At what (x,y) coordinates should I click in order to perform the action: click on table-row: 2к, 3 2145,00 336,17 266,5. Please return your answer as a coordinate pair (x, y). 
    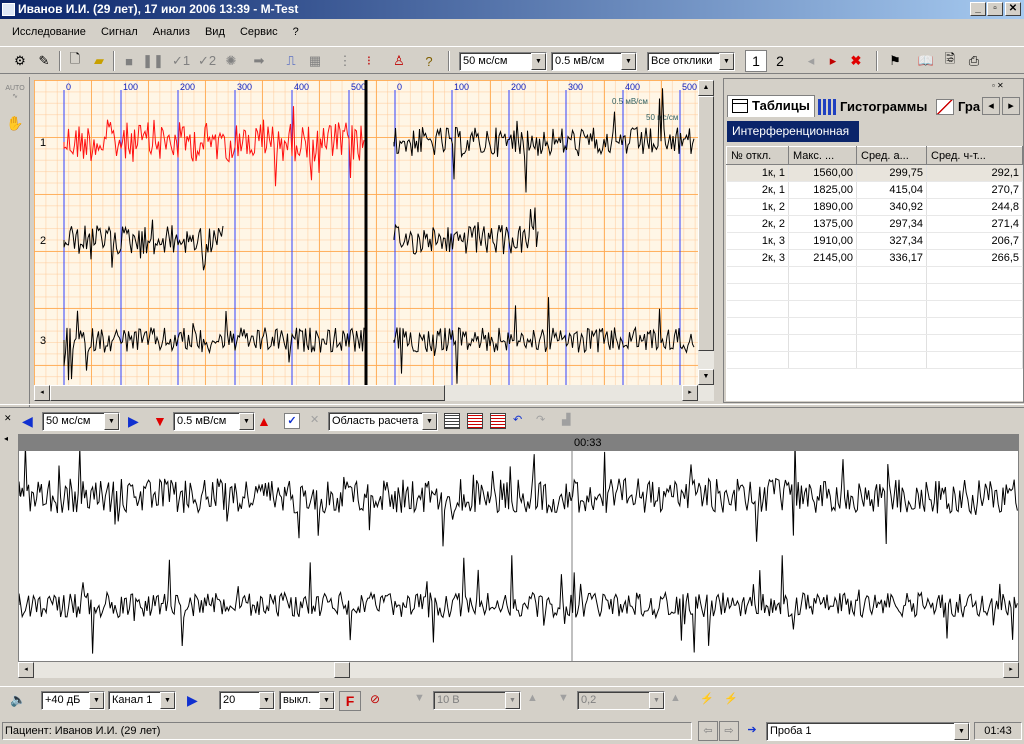
    Looking at the image, I should click on (874, 258).